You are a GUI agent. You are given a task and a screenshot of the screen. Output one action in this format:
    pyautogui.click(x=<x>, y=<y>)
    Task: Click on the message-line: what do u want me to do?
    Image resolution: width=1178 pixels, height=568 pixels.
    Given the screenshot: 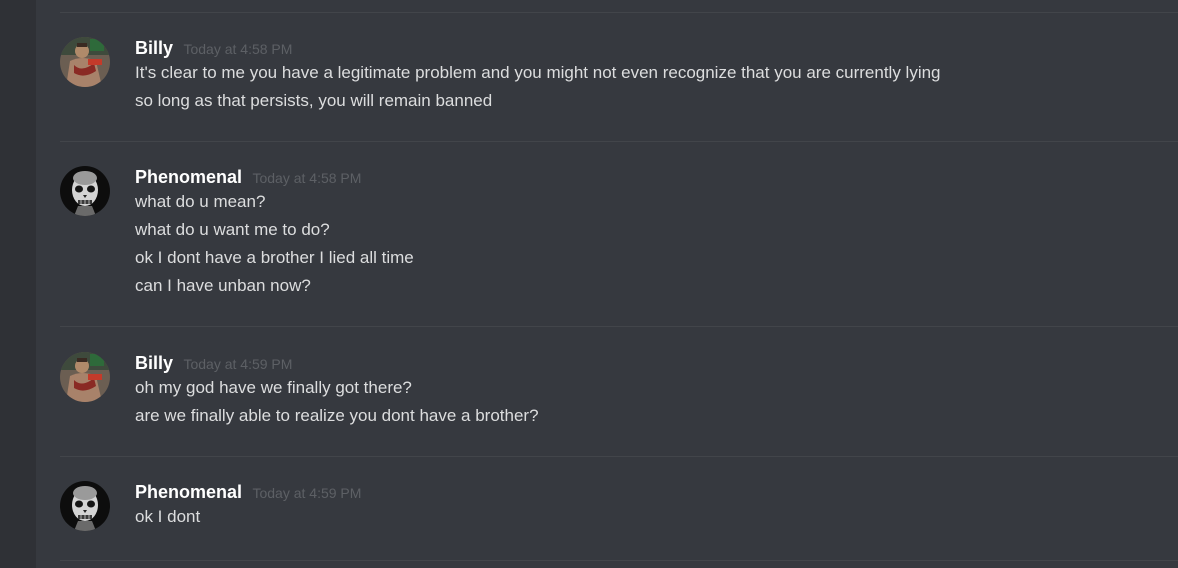 What is the action you would take?
    pyautogui.click(x=232, y=229)
    